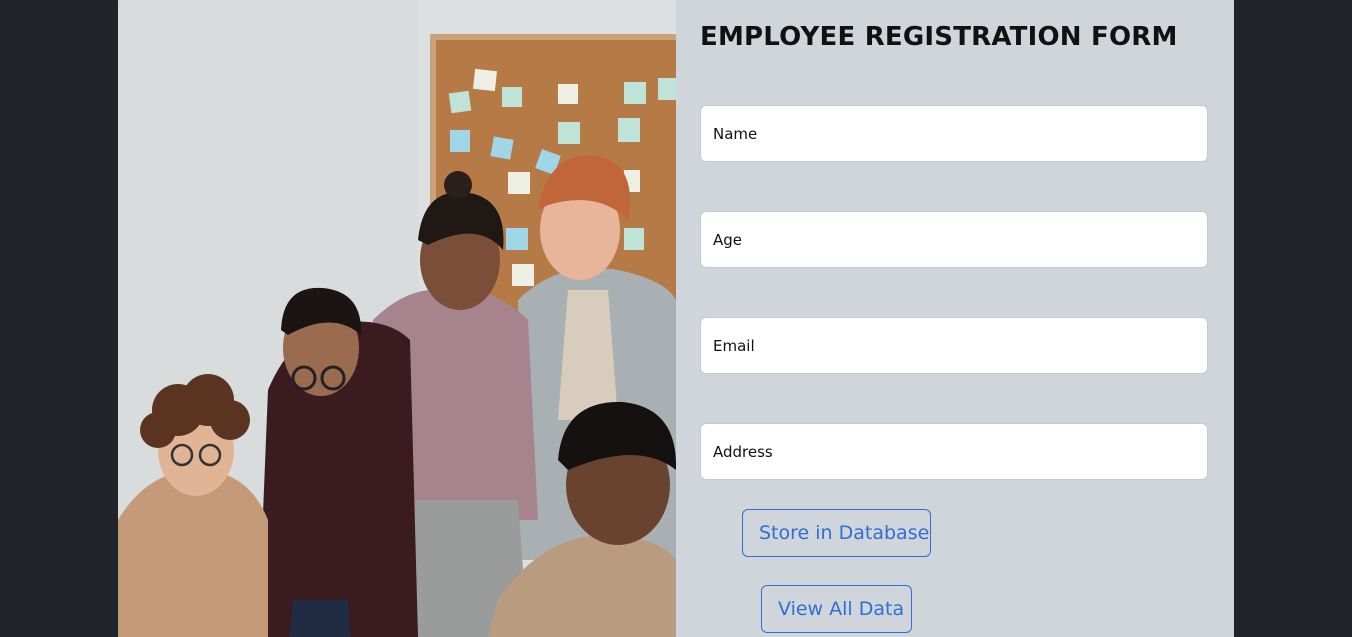 The image size is (1352, 637). I want to click on view-all-data-button: View All Data, so click(836, 609).